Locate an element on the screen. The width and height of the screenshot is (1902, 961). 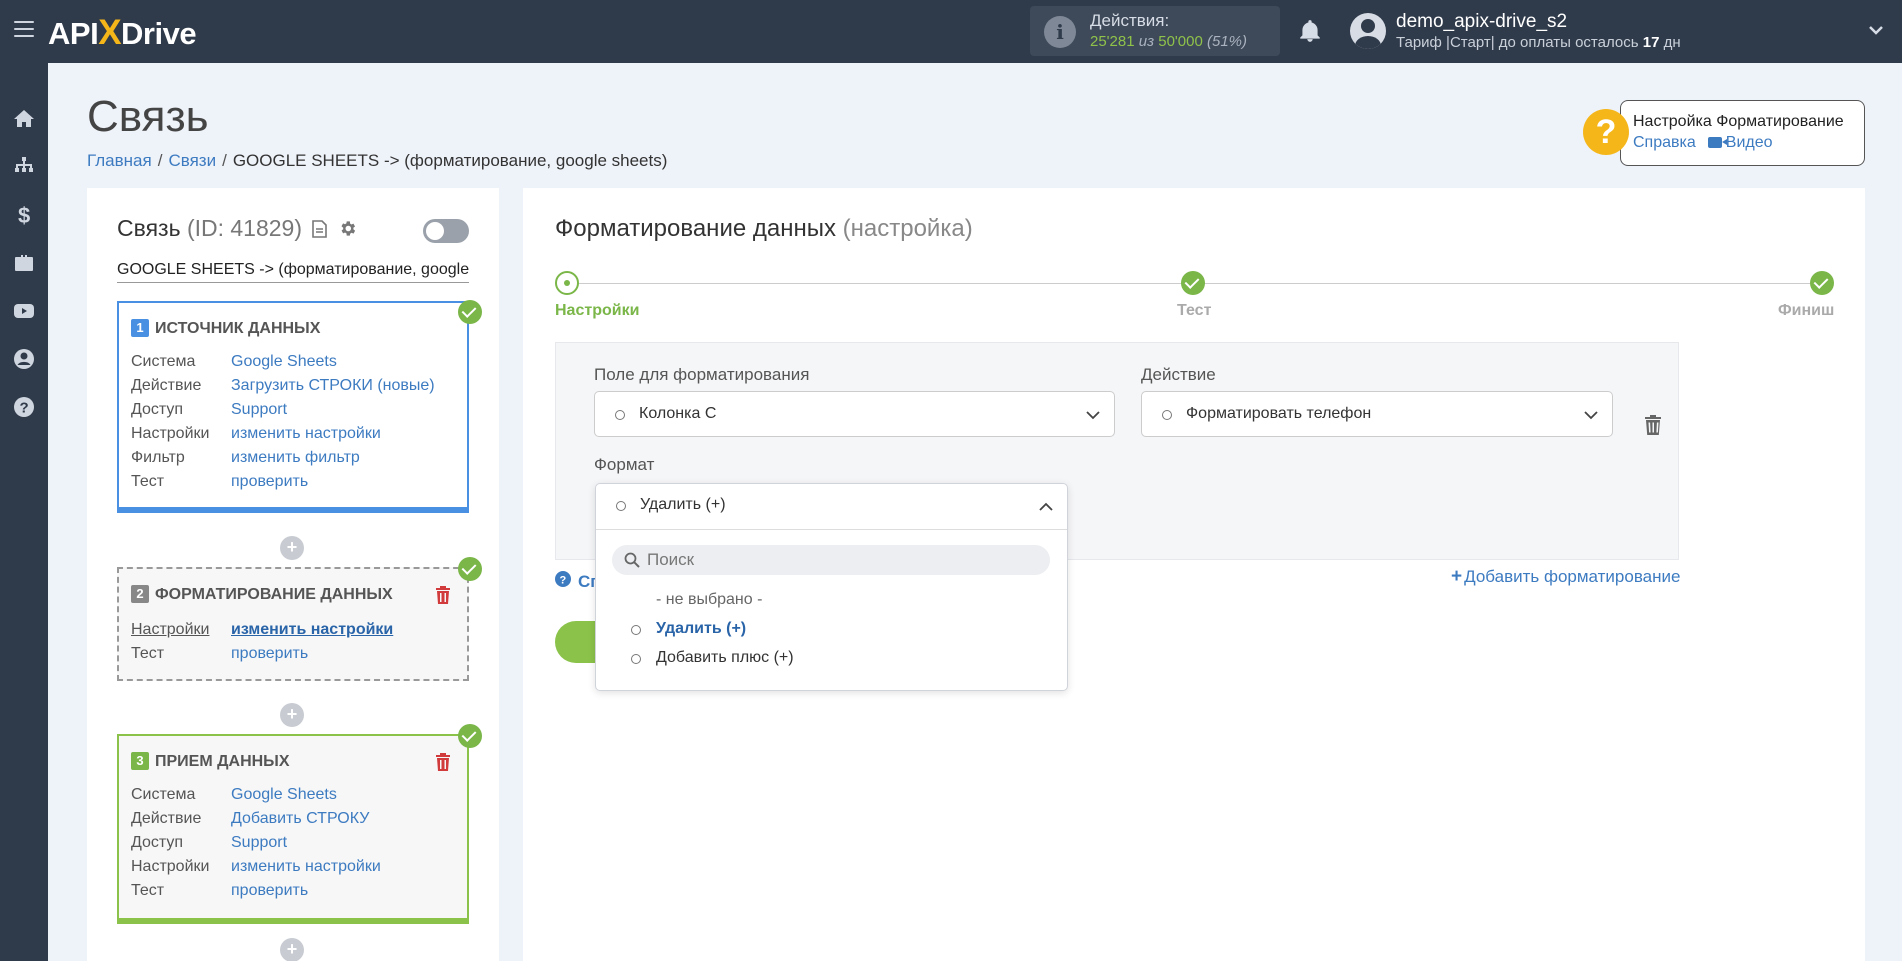
briefcase-icon is located at coordinates (24, 263).